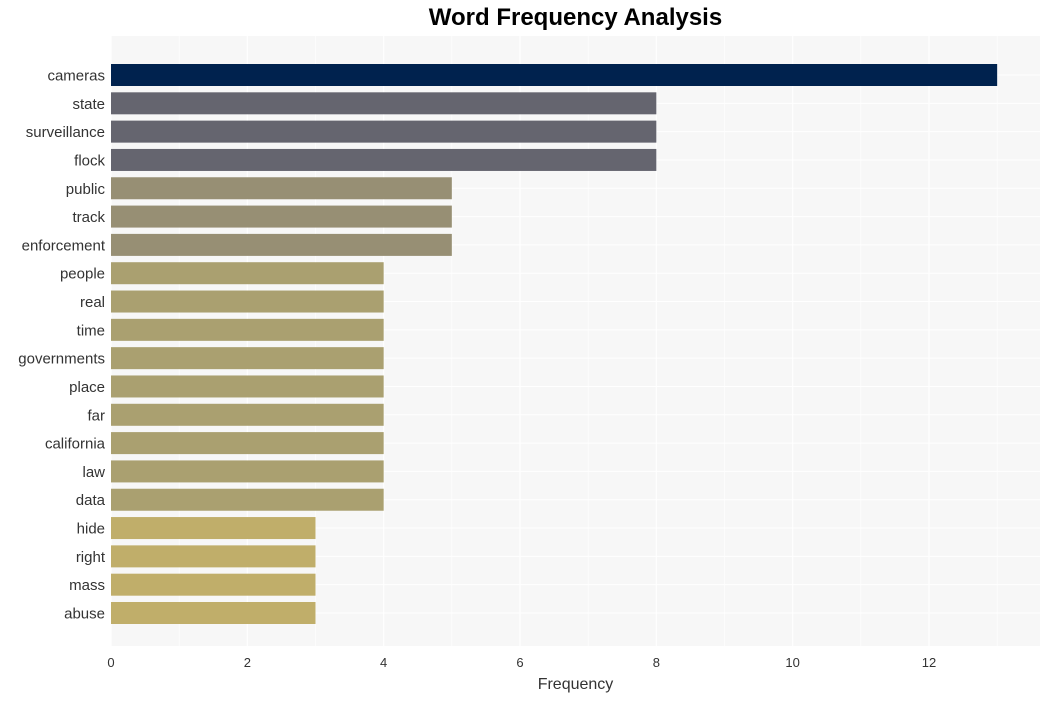  I want to click on bar-law, so click(247, 471).